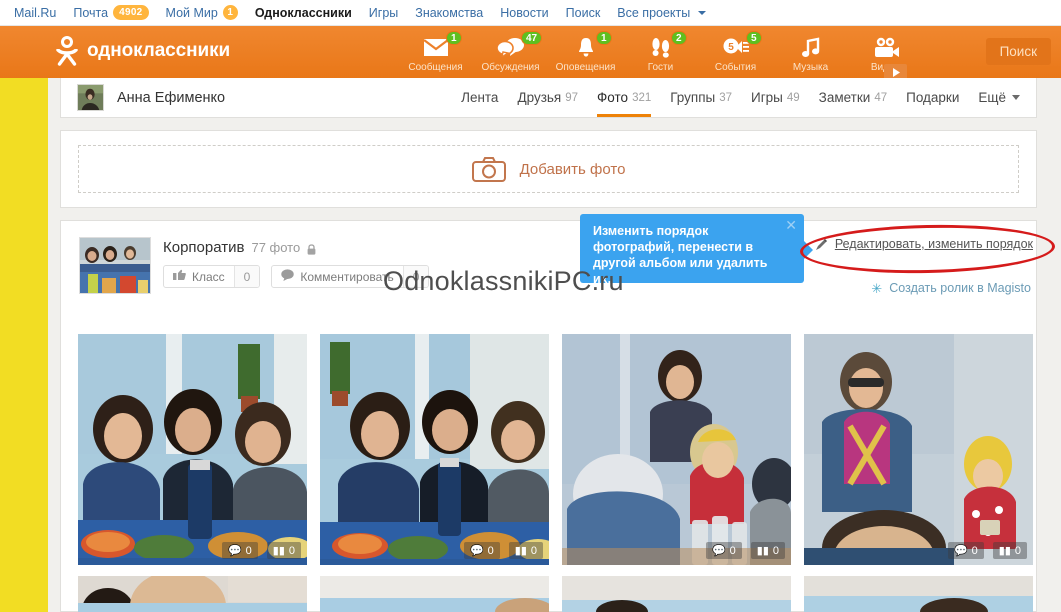 The height and width of the screenshot is (612, 1061). What do you see at coordinates (791, 225) in the screenshot?
I see `close-icon: ✕` at bounding box center [791, 225].